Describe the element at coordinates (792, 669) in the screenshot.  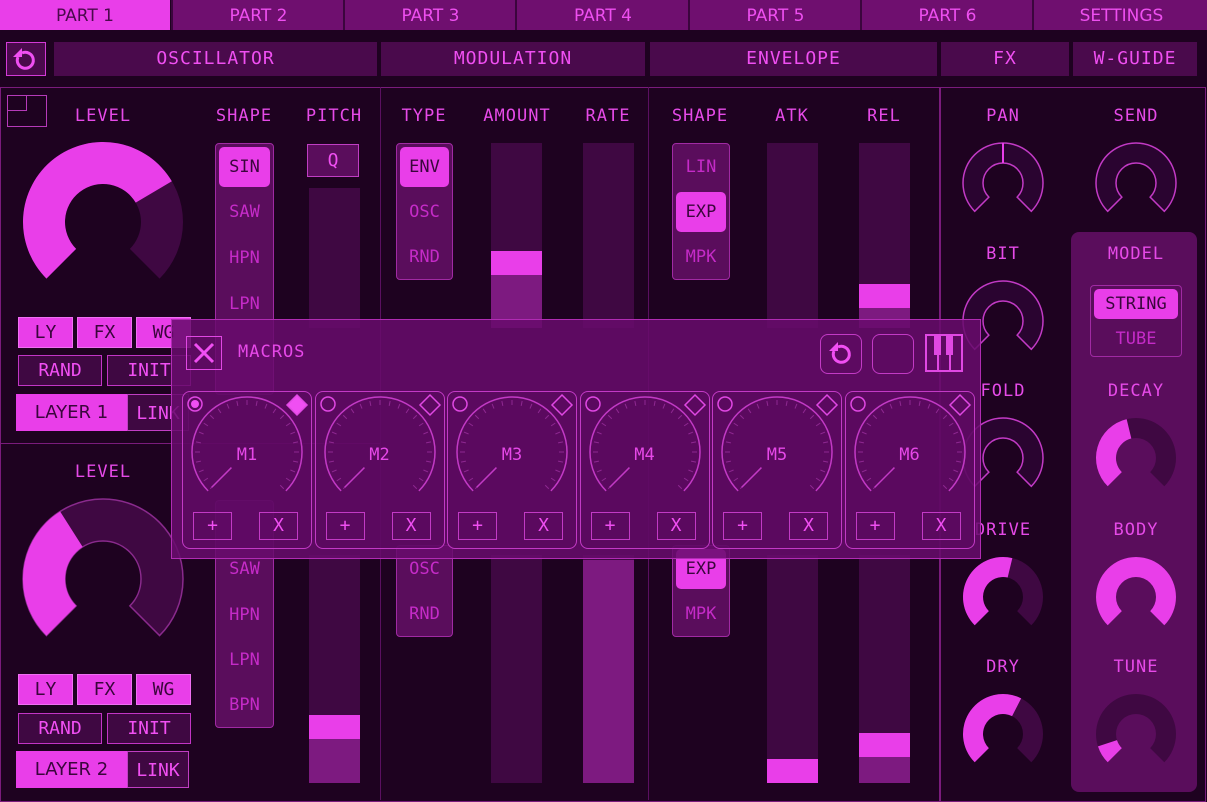
I see `atk-slider-layer2` at that location.